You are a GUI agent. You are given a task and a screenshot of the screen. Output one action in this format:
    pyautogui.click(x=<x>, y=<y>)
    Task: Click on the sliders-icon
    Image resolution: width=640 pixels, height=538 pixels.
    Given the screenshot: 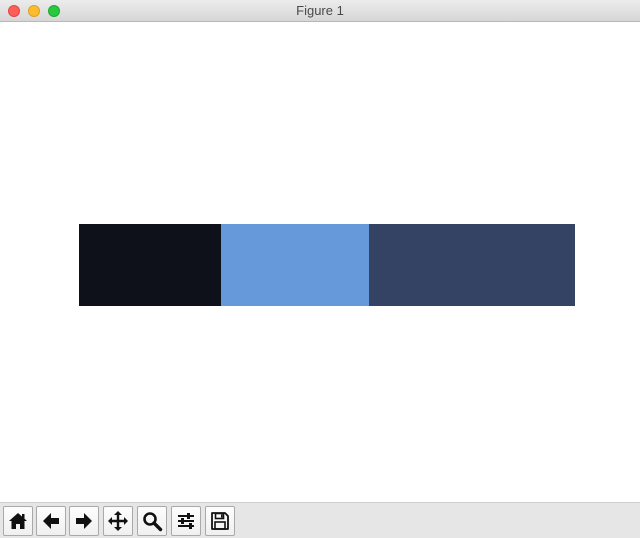 What is the action you would take?
    pyautogui.click(x=186, y=521)
    